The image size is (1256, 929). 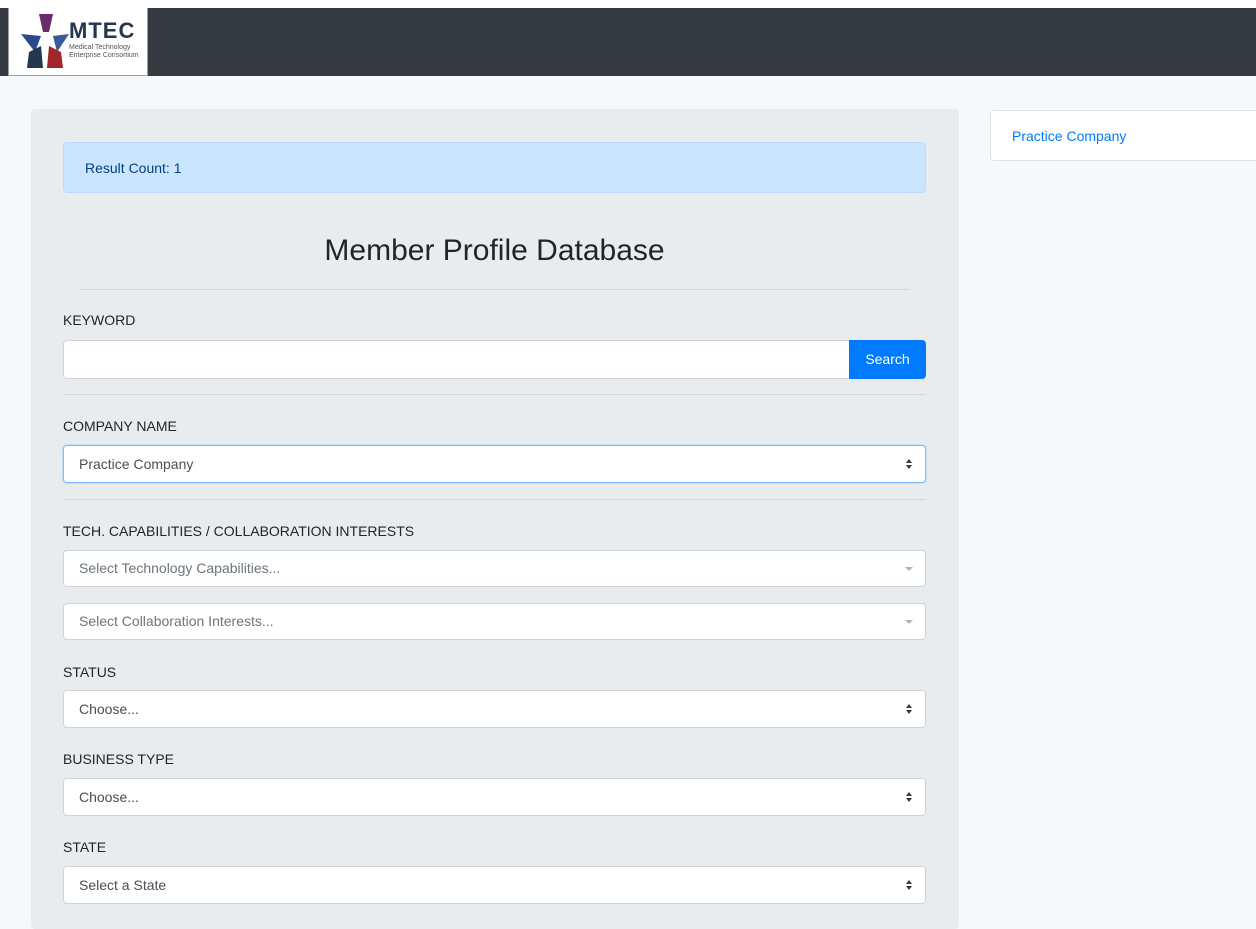 I want to click on company-name-value: Practice Company, so click(x=136, y=464).